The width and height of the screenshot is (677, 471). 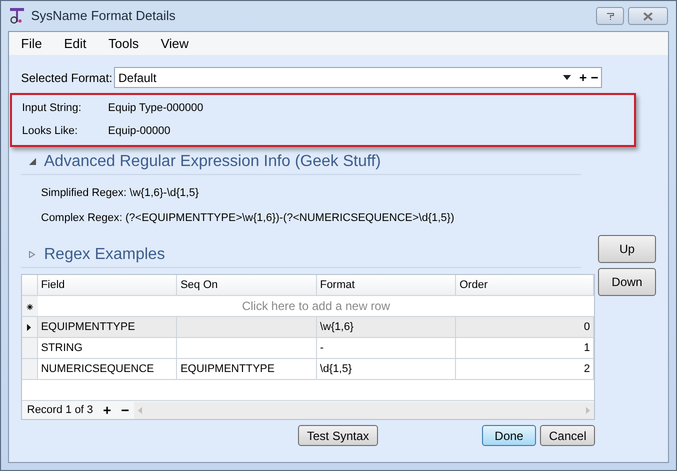 I want to click on app-icon, so click(x=17, y=16).